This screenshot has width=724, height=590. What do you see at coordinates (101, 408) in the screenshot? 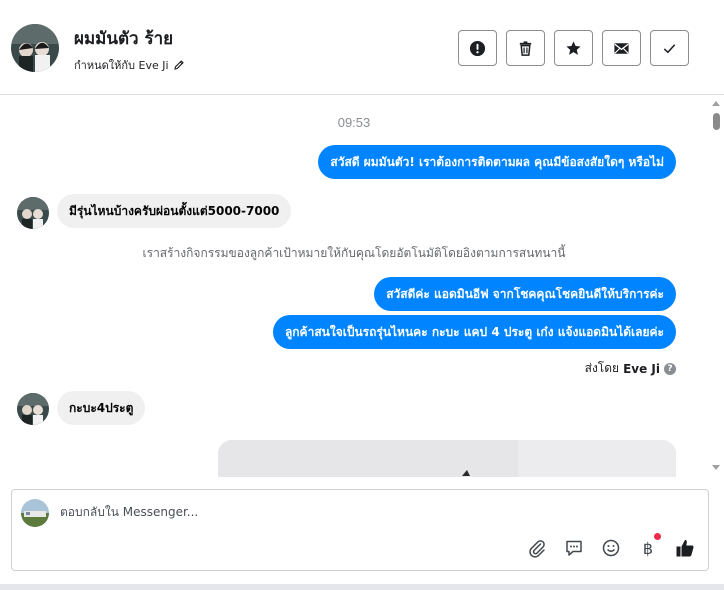
I see `incoming-message: กะบะ4ประตู` at bounding box center [101, 408].